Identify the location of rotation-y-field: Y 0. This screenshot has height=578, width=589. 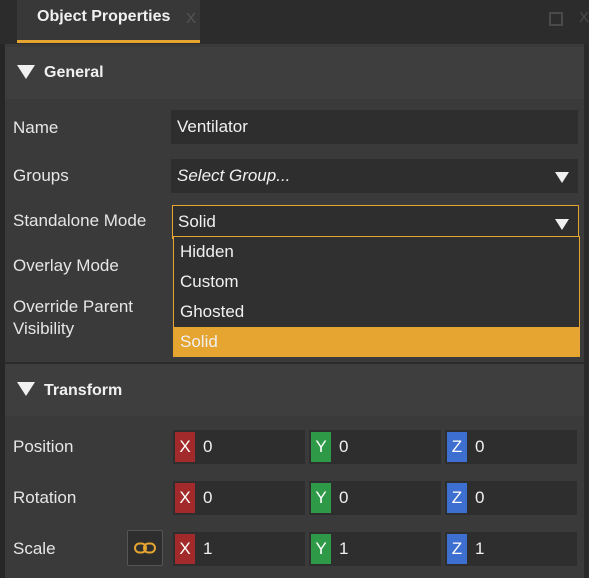
(375, 498).